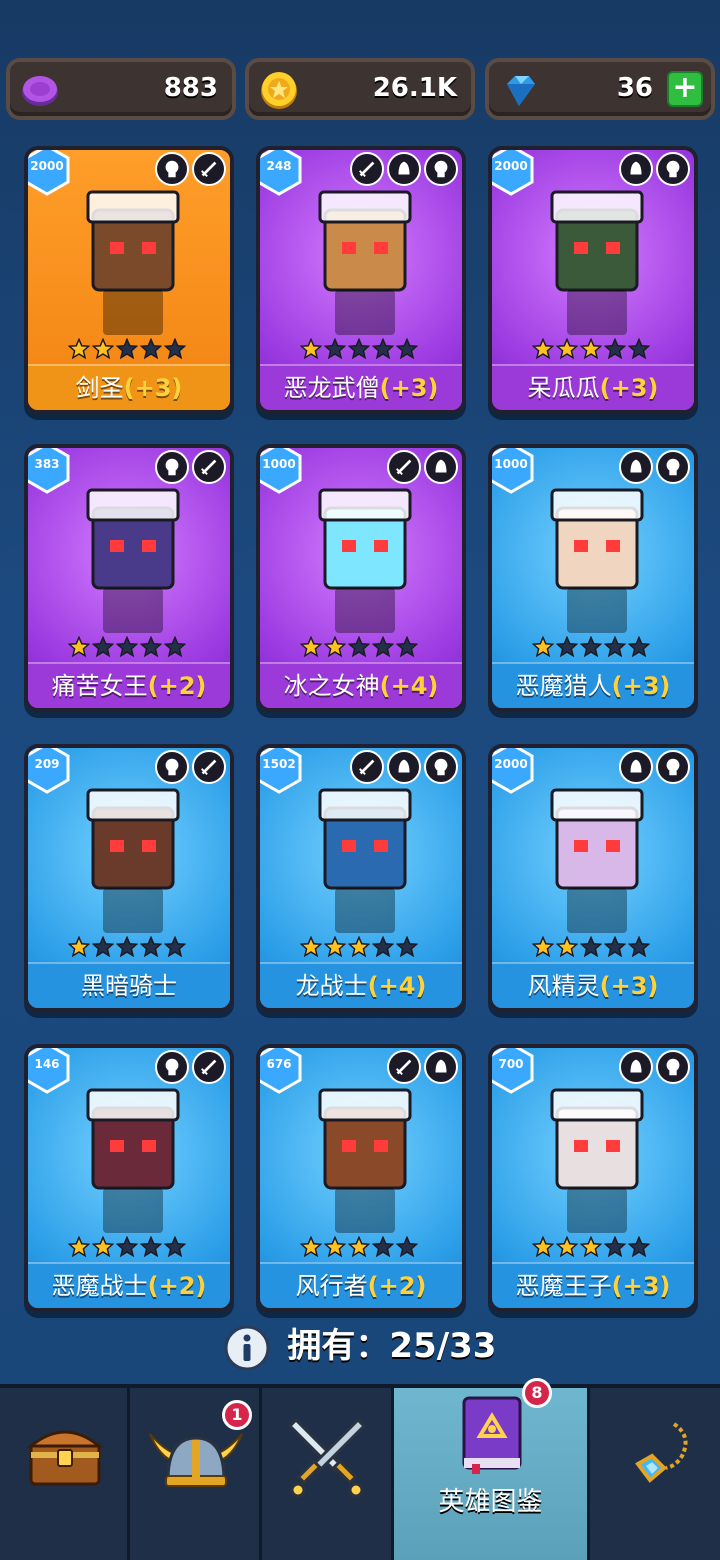 This screenshot has height=1560, width=720. Describe the element at coordinates (129, 1285) in the screenshot. I see `hero-name-bar: 恶魔战士(+2)` at that location.